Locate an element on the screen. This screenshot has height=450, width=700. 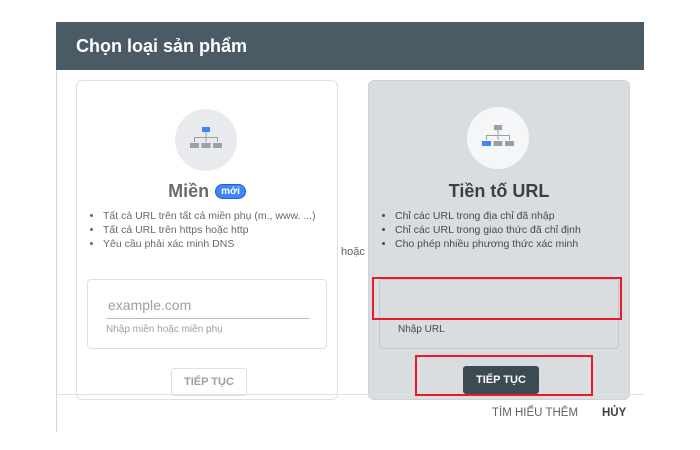
cancel-button: HỦY is located at coordinates (614, 413).